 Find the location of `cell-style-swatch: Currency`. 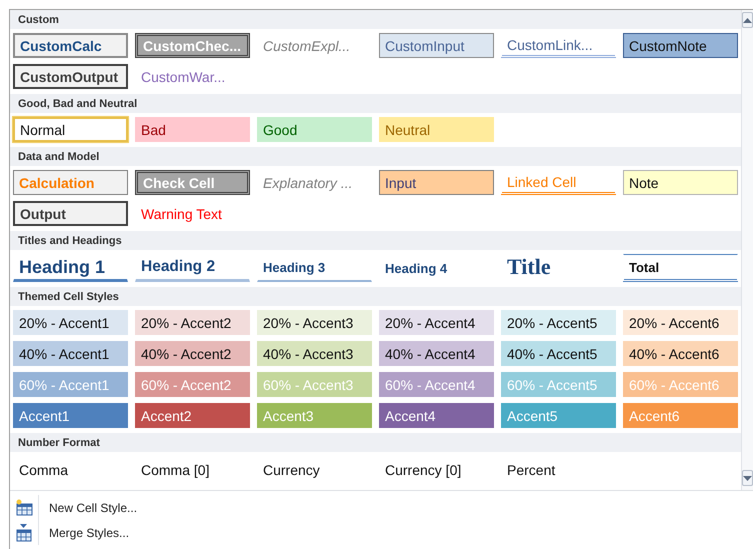

cell-style-swatch: Currency is located at coordinates (314, 469).